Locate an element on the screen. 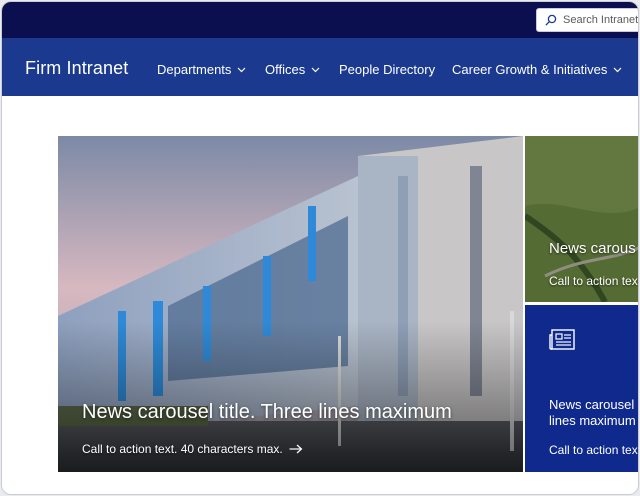 Image resolution: width=640 pixels, height=496 pixels. card-title: News carous is located at coordinates (592, 248).